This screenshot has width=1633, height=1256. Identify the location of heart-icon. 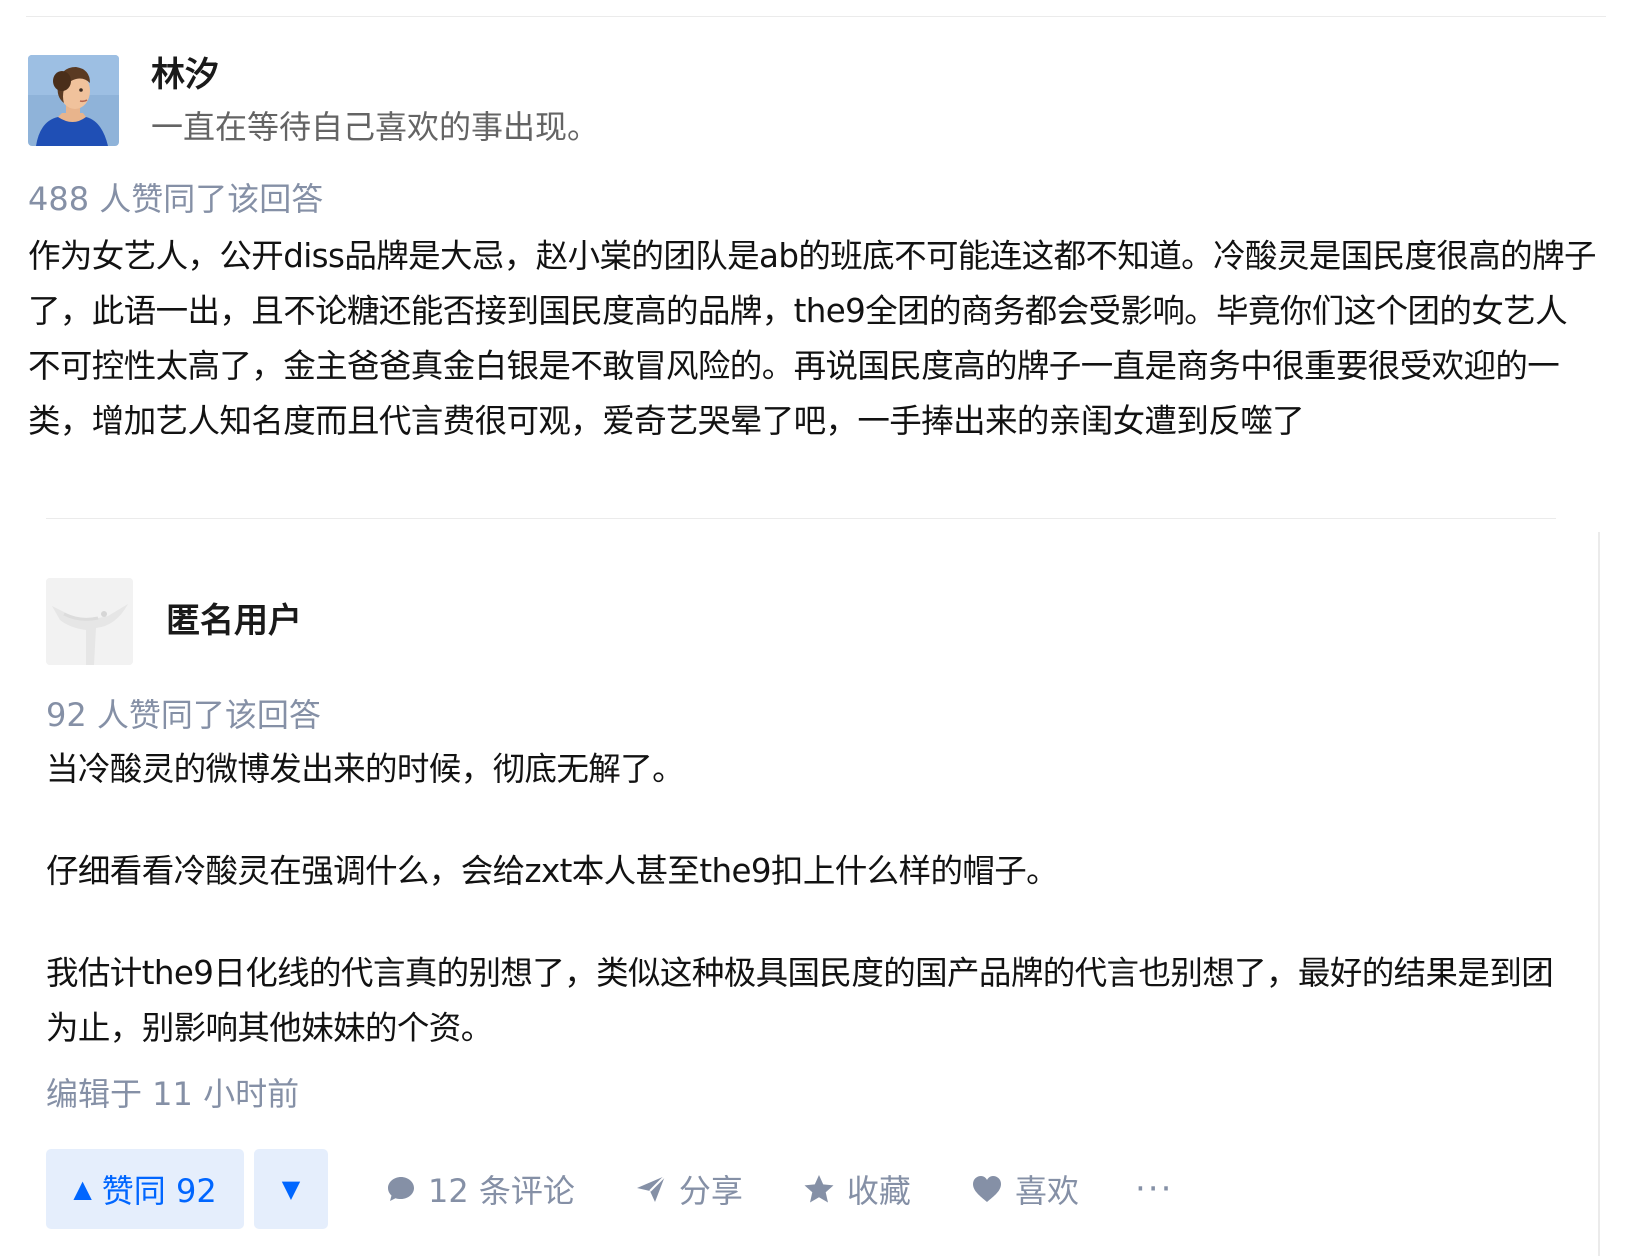
(986, 1189).